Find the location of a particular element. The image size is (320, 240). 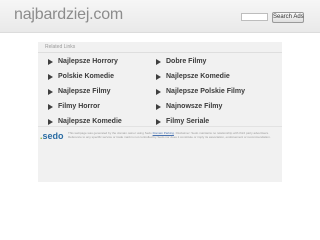

sedo-logo-text: sedo is located at coordinates (53, 136).